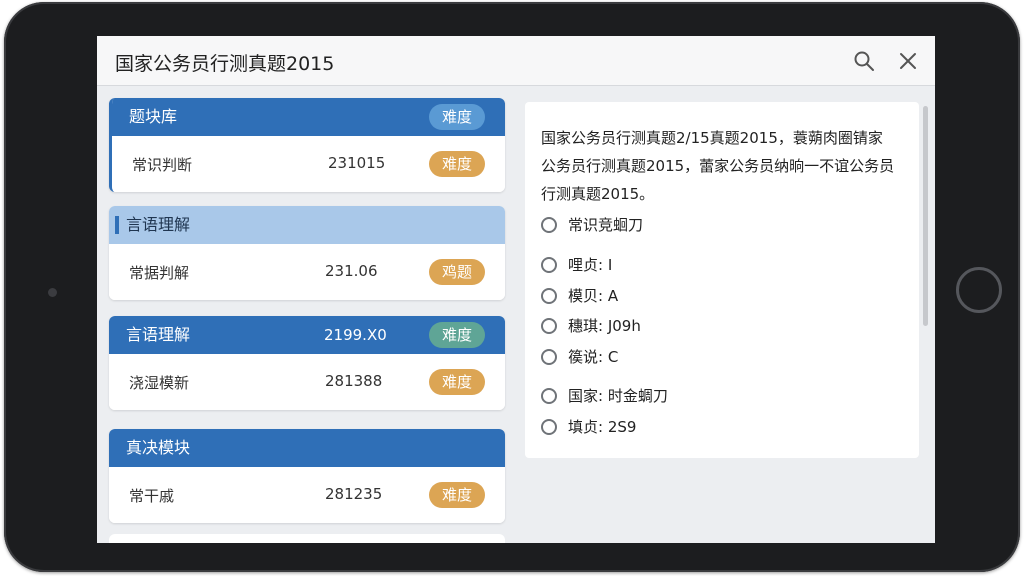 This screenshot has height=576, width=1024. Describe the element at coordinates (604, 326) in the screenshot. I see `answer-option-label: 穗琪: J09h` at that location.